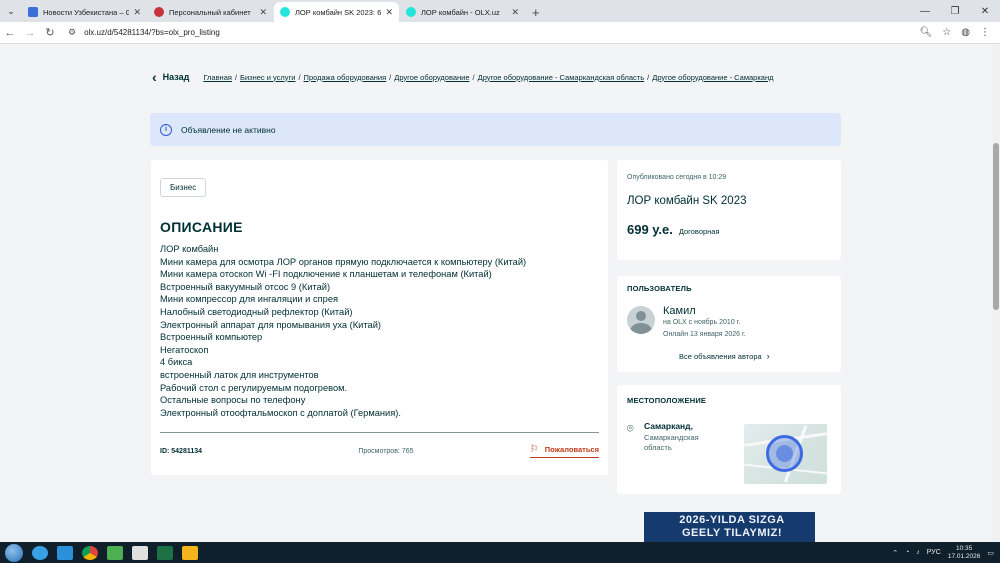 This screenshot has width=1000, height=563. Describe the element at coordinates (732, 520) in the screenshot. I see `banner-line: 2026-YILDA SIZGA` at that location.